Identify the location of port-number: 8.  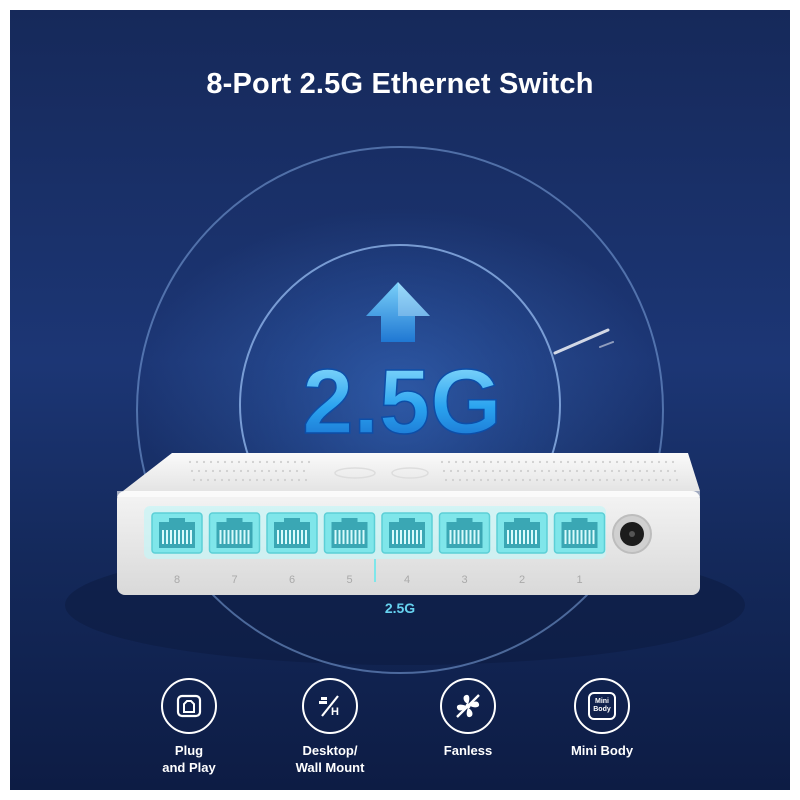
(177, 580).